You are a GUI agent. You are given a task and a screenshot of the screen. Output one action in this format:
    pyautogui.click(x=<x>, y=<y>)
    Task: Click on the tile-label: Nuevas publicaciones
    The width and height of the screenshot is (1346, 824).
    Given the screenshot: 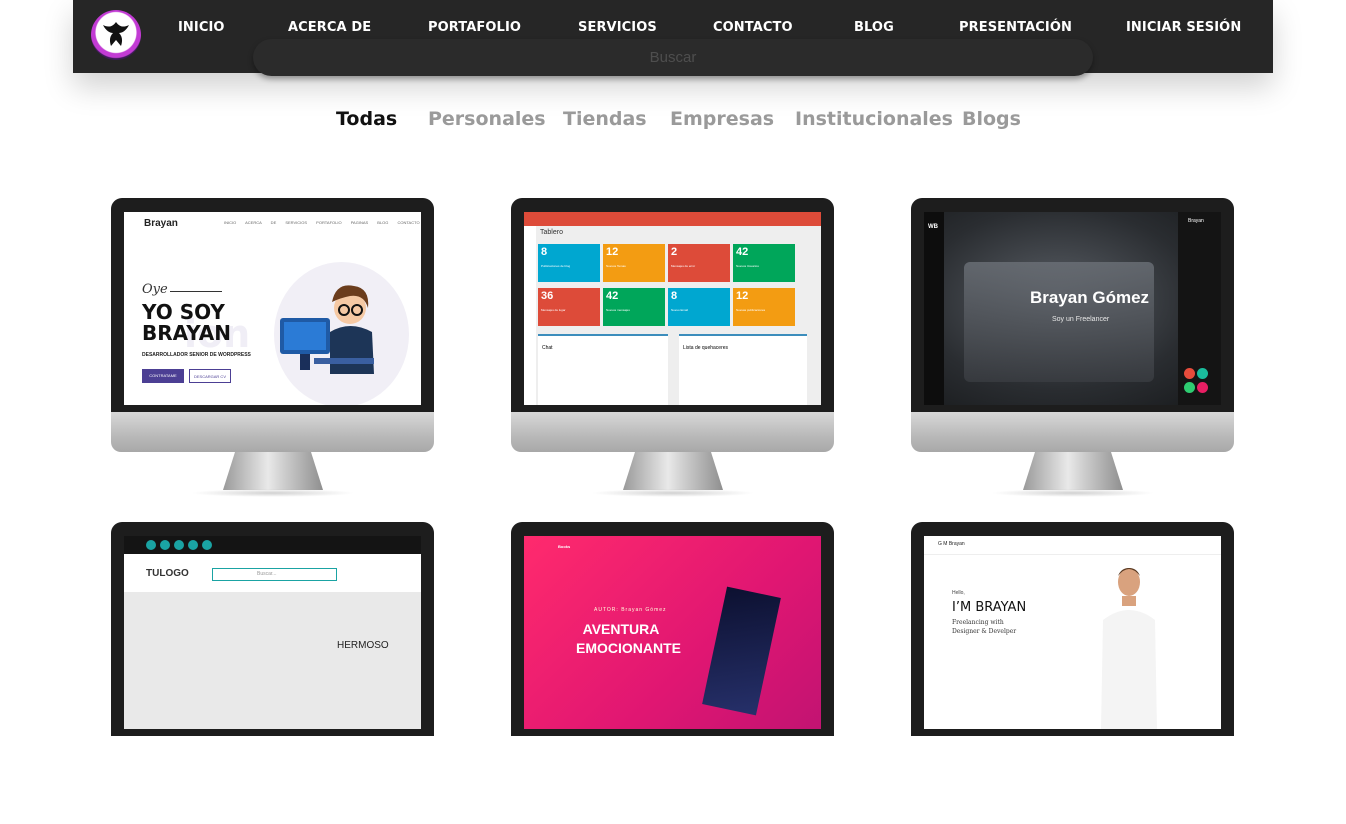 What is the action you would take?
    pyautogui.click(x=751, y=310)
    